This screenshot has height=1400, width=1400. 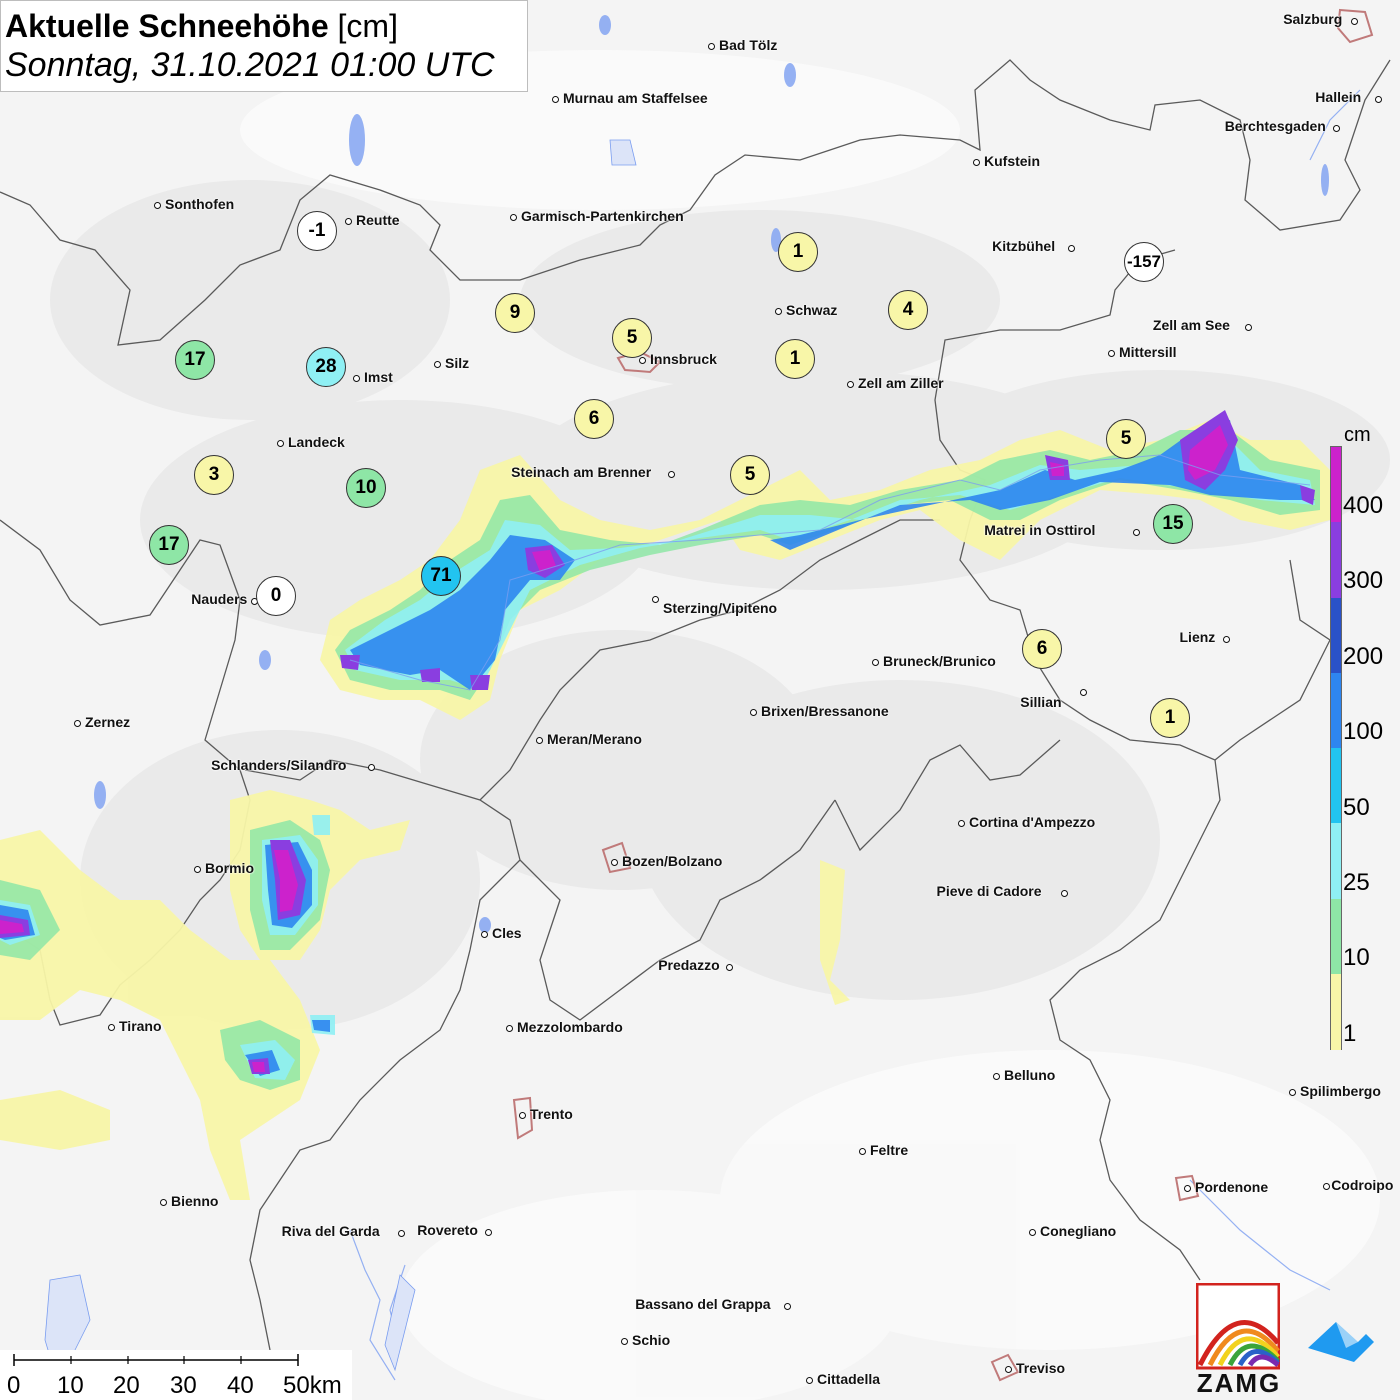 What do you see at coordinates (748, 45) in the screenshot?
I see `city-label: Bad Tölz` at bounding box center [748, 45].